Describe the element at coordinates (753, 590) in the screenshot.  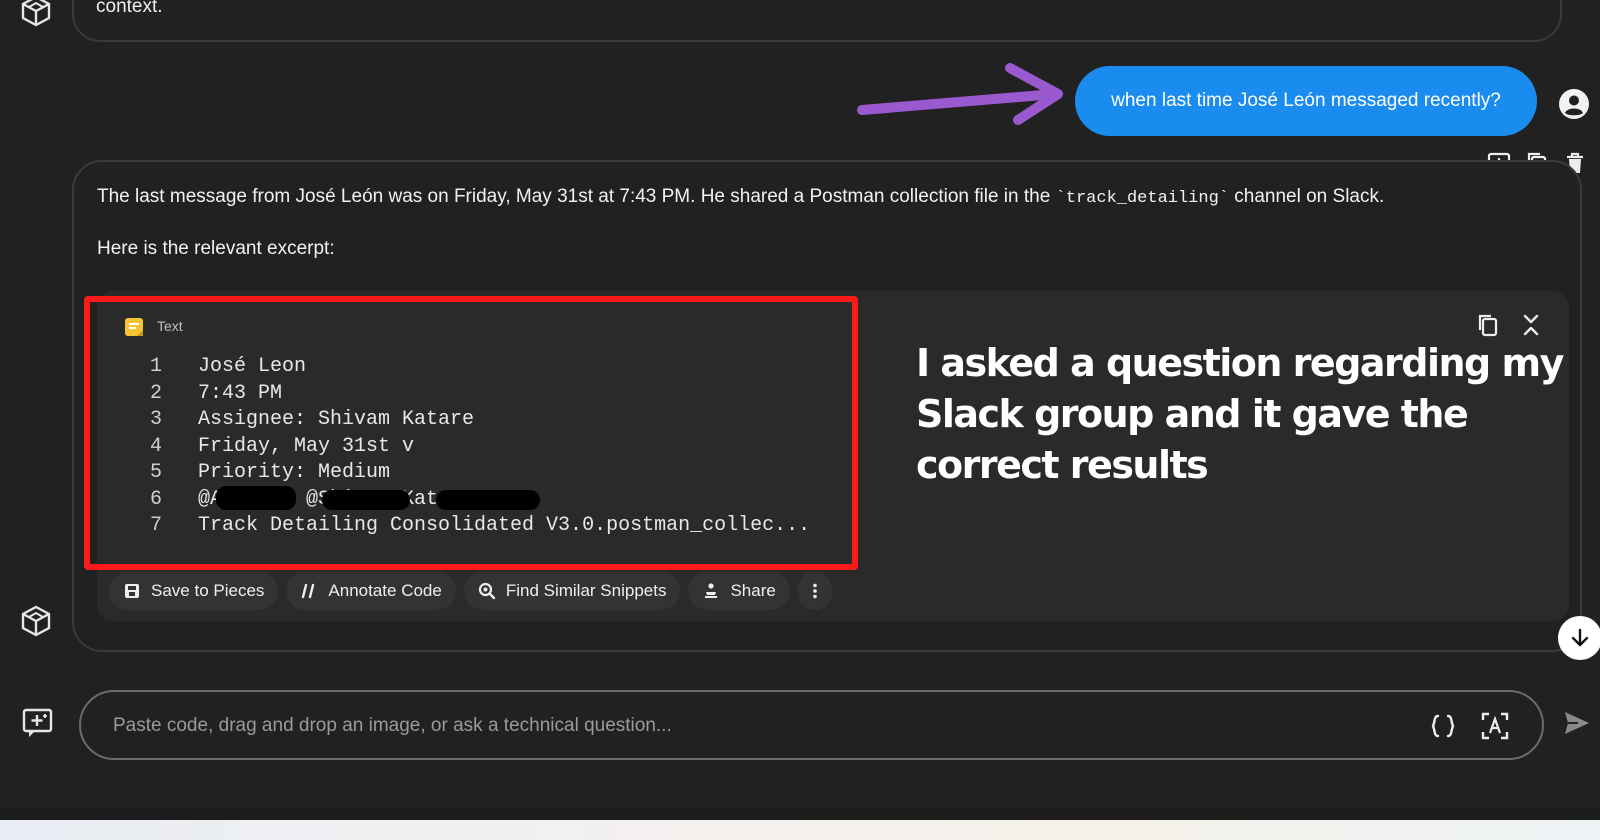
I see `share-label: Share` at that location.